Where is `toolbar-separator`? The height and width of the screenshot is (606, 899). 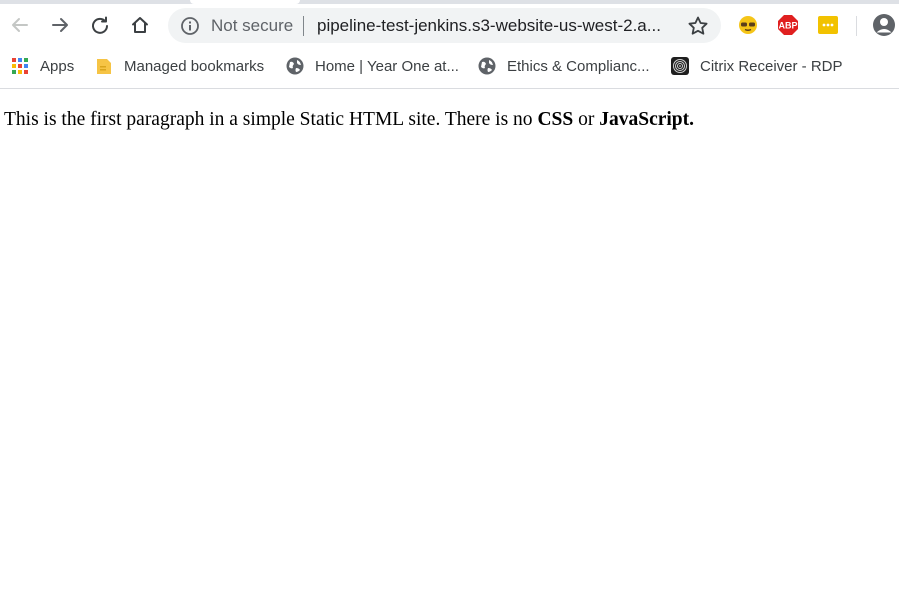 toolbar-separator is located at coordinates (856, 26).